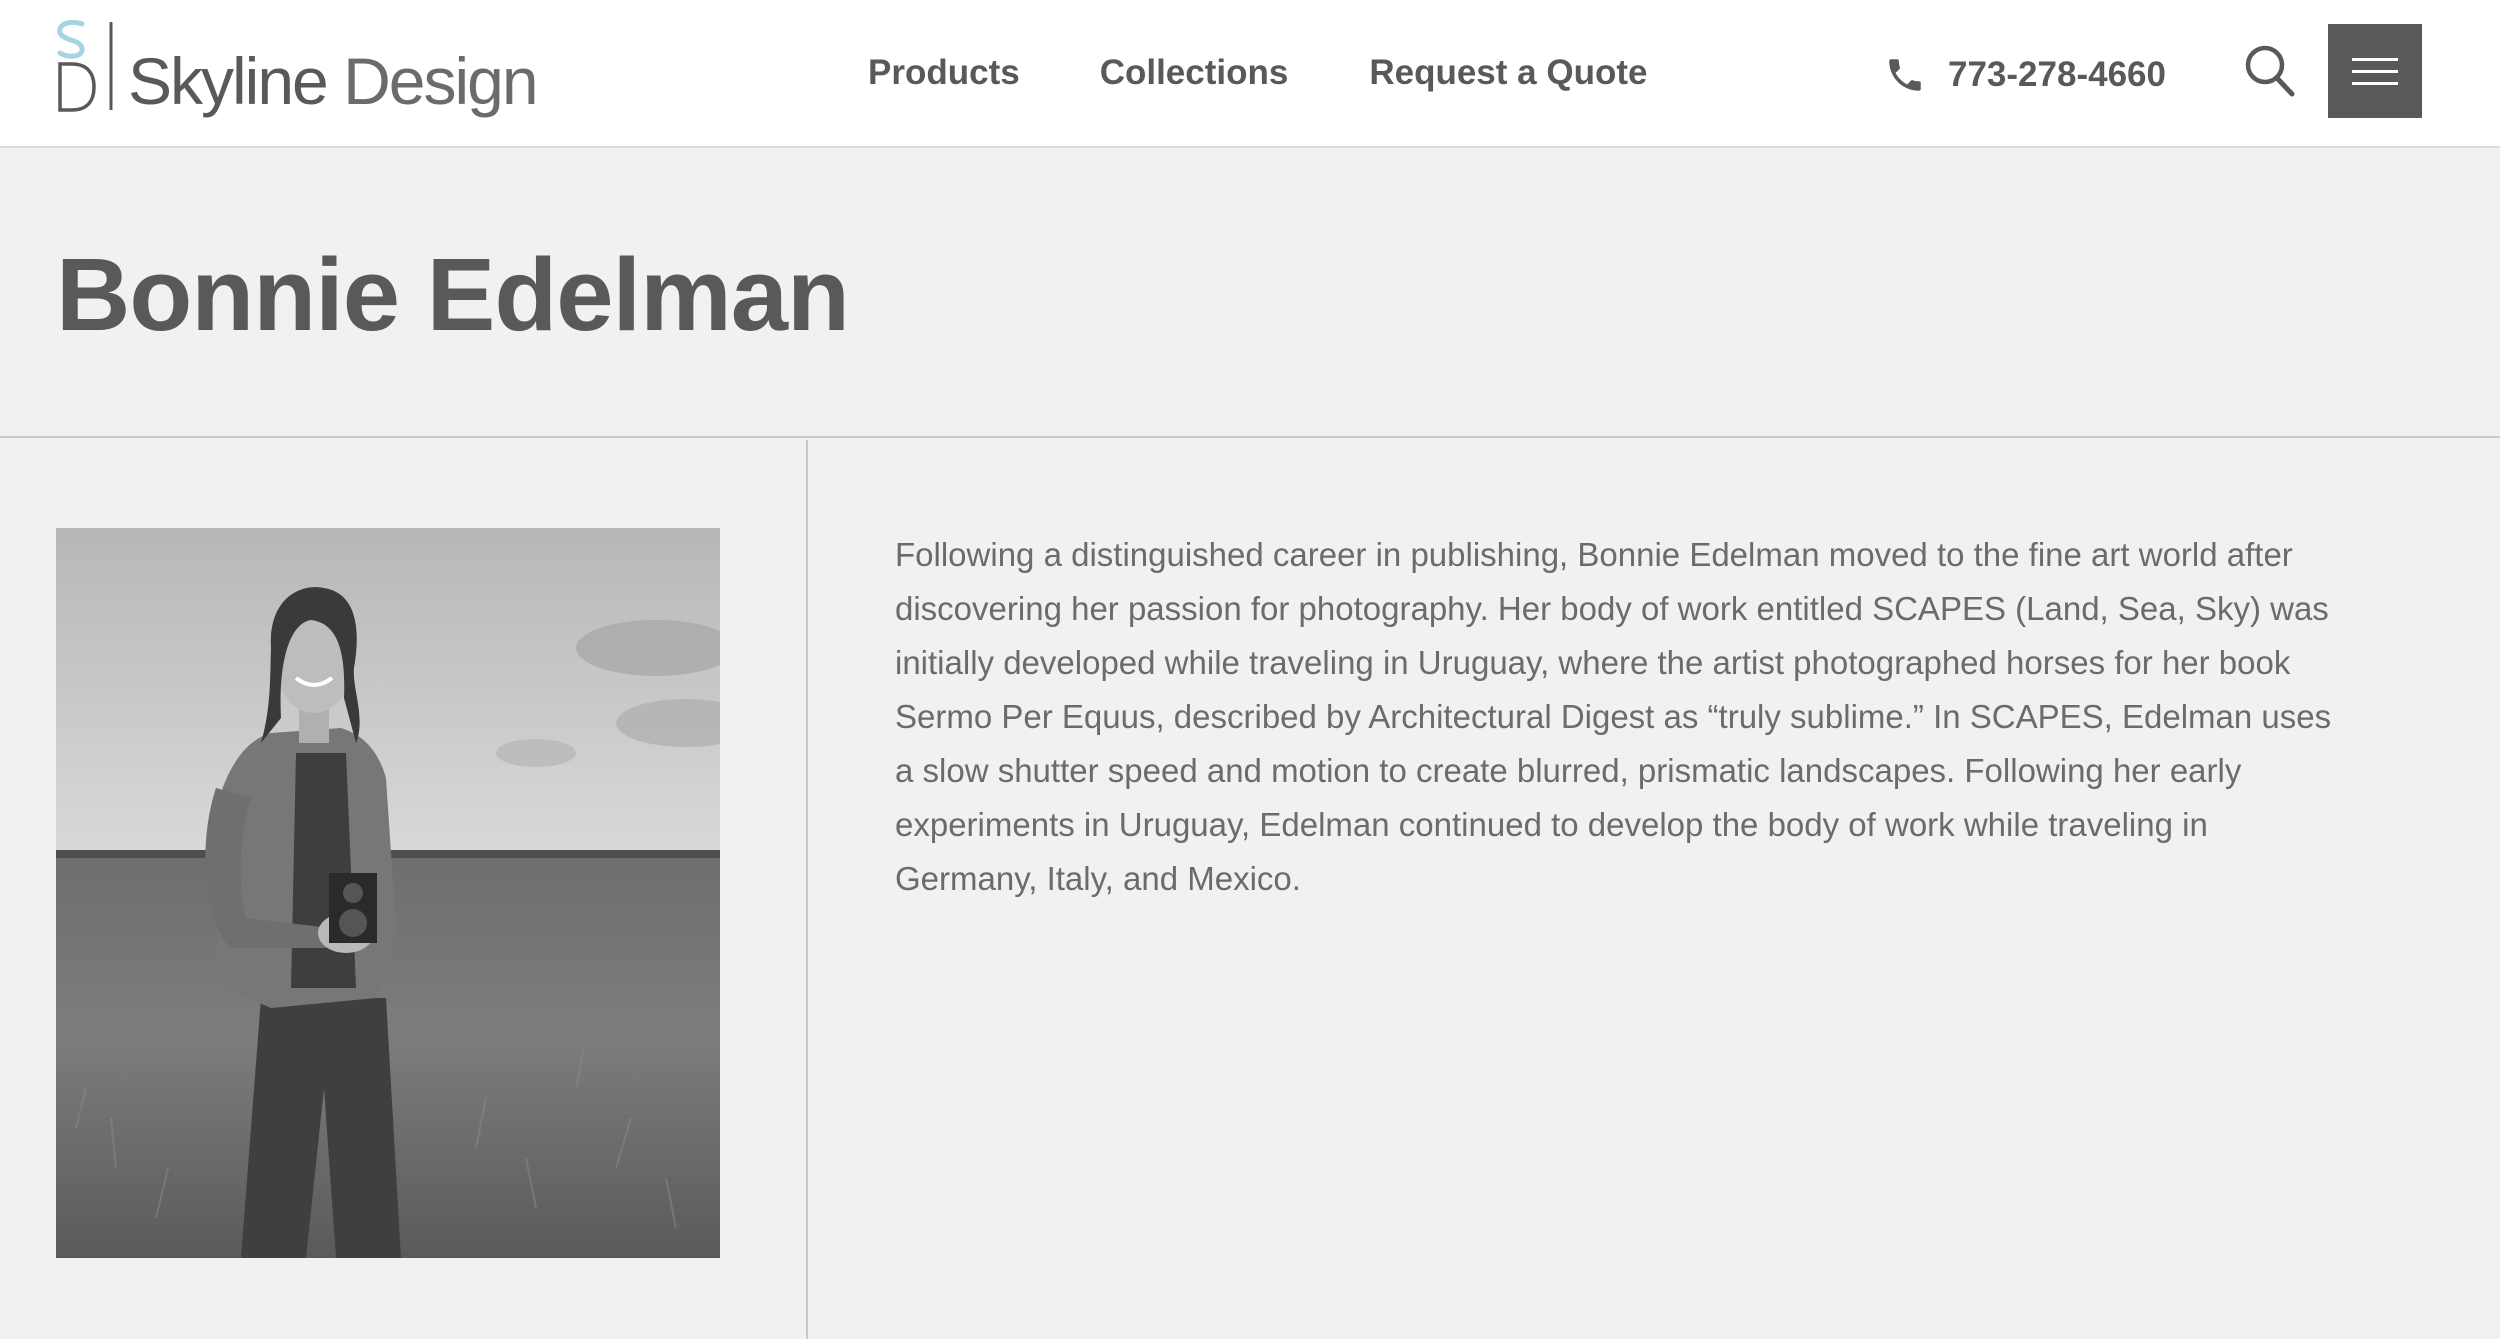 This screenshot has width=2500, height=1339. I want to click on phone-number: 773-278-4660, so click(2057, 74).